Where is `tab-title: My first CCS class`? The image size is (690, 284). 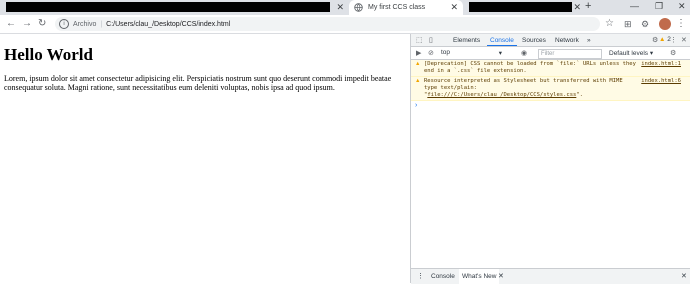
tab-title: My first CCS class is located at coordinates (397, 7).